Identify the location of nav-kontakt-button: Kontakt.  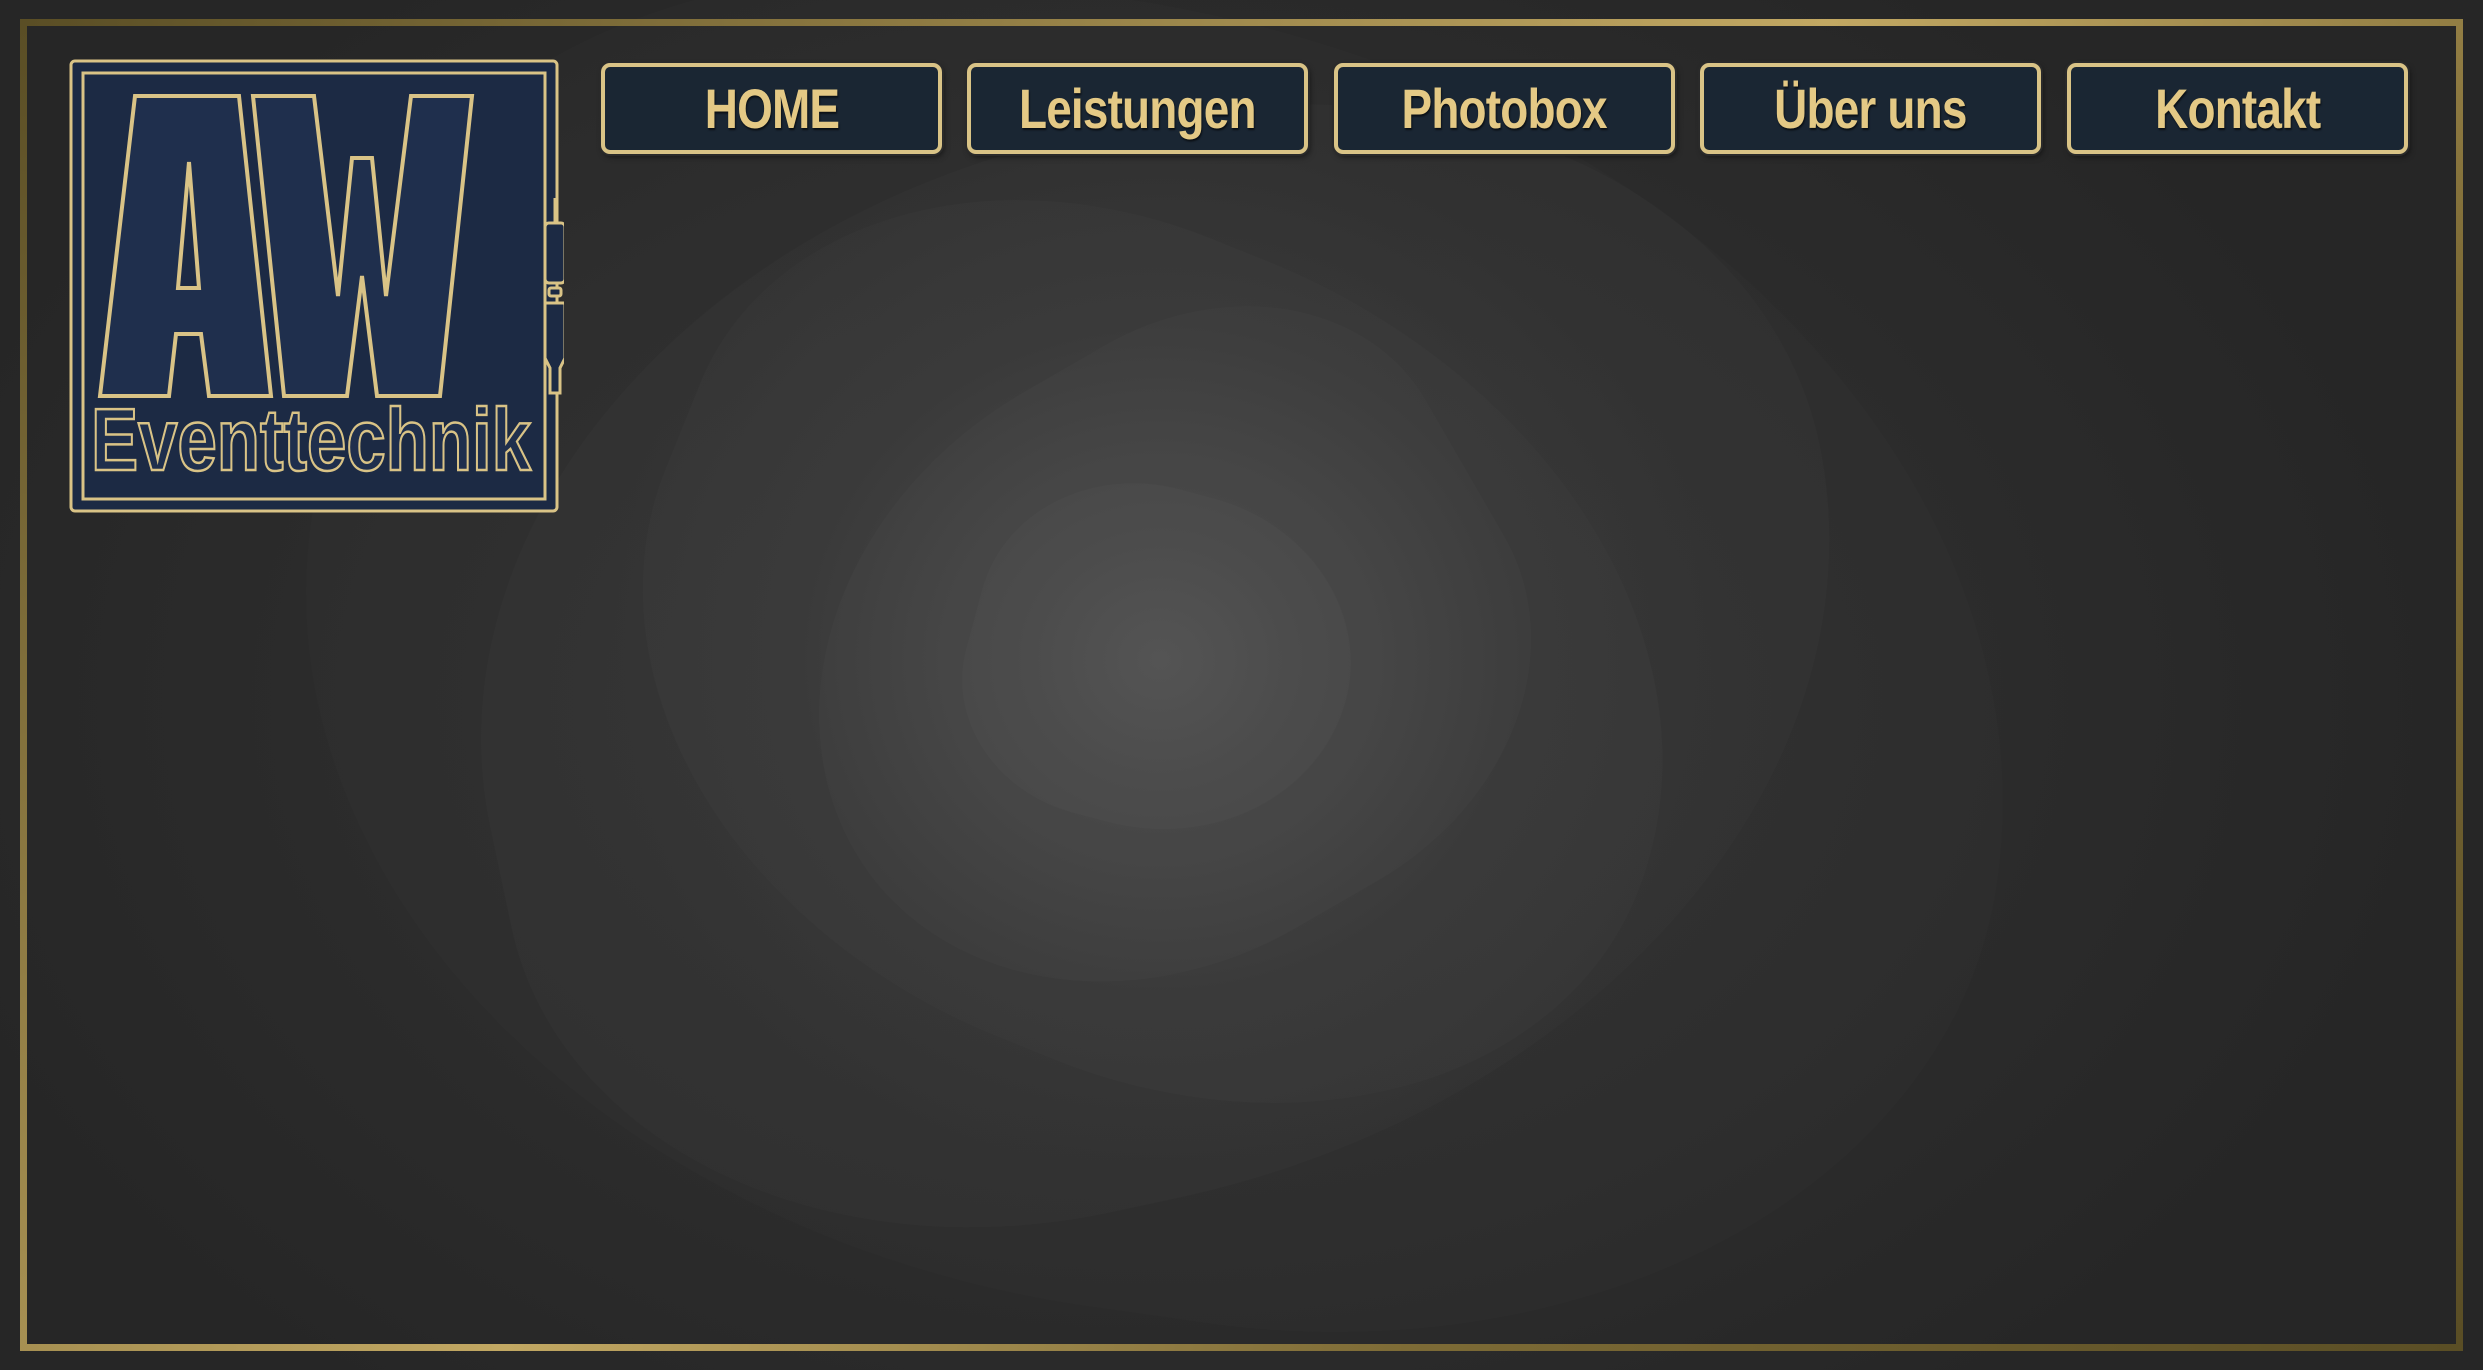
(2237, 108).